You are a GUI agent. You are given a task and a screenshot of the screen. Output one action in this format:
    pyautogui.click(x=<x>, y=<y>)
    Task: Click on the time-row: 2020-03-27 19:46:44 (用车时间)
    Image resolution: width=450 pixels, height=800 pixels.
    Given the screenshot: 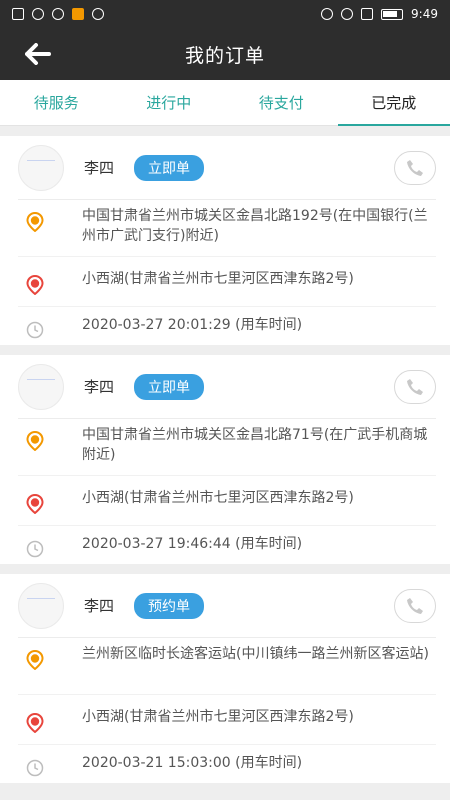 What is the action you would take?
    pyautogui.click(x=227, y=544)
    